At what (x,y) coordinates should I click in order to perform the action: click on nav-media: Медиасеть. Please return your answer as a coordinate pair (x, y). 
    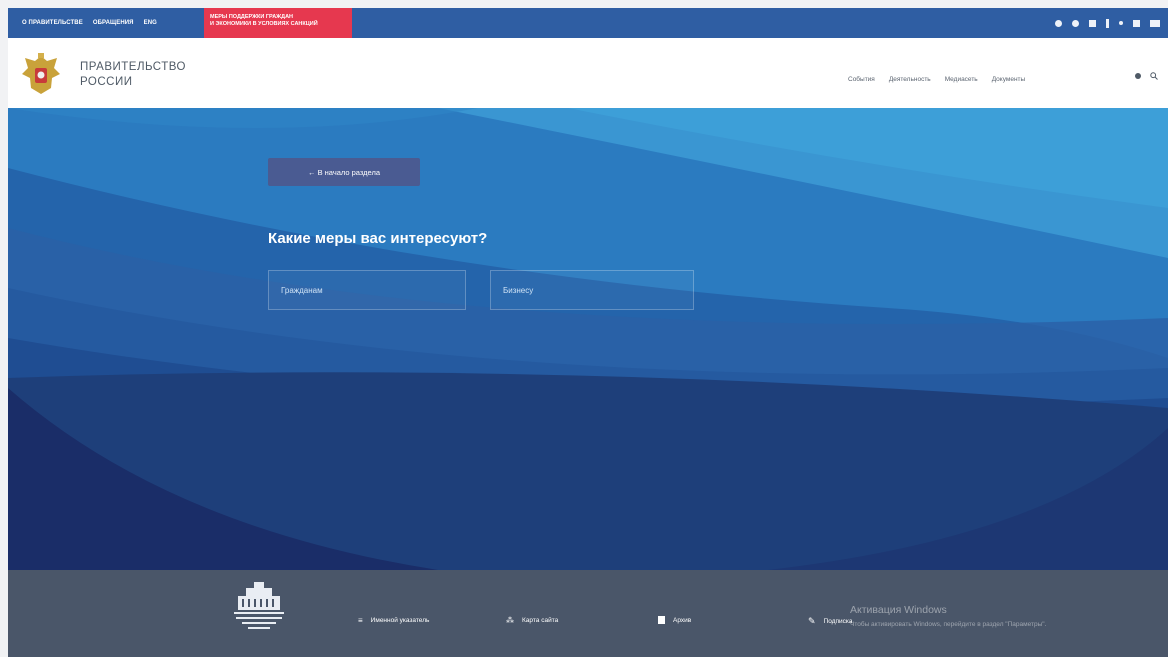
    Looking at the image, I should click on (961, 79).